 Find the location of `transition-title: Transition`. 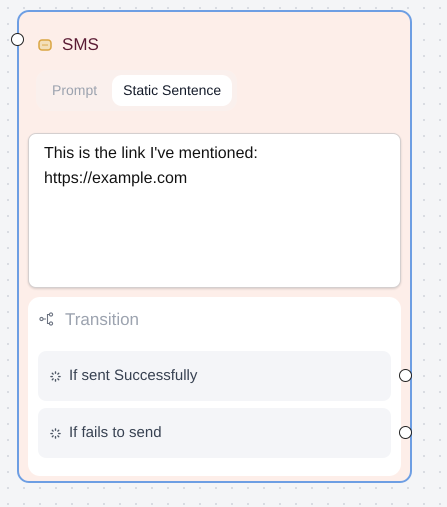

transition-title: Transition is located at coordinates (102, 319).